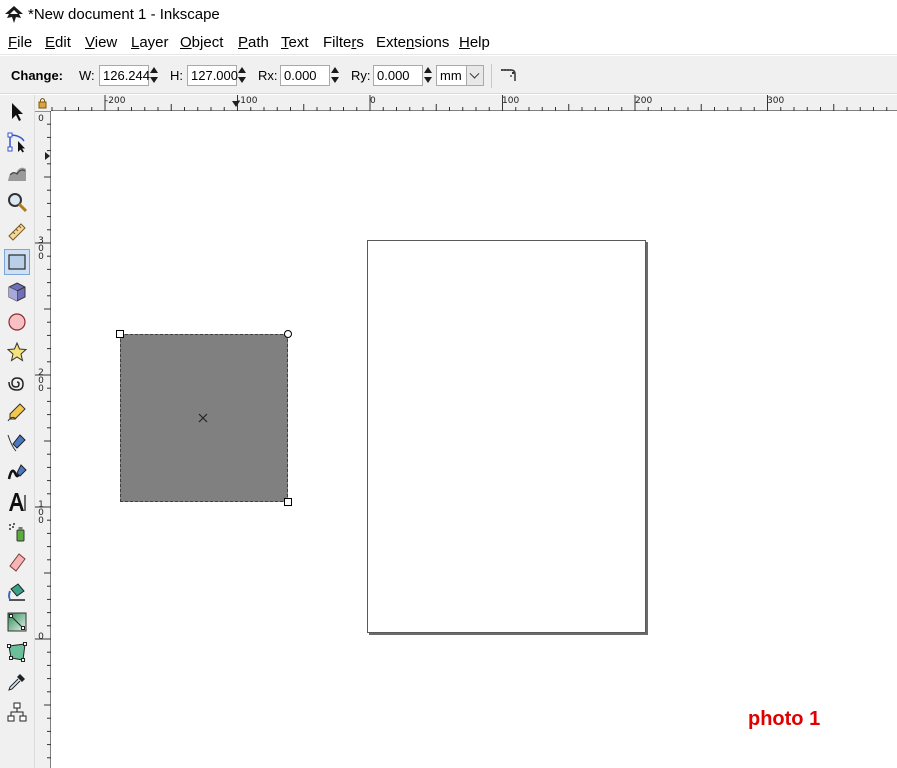  I want to click on menu-view: View, so click(101, 42).